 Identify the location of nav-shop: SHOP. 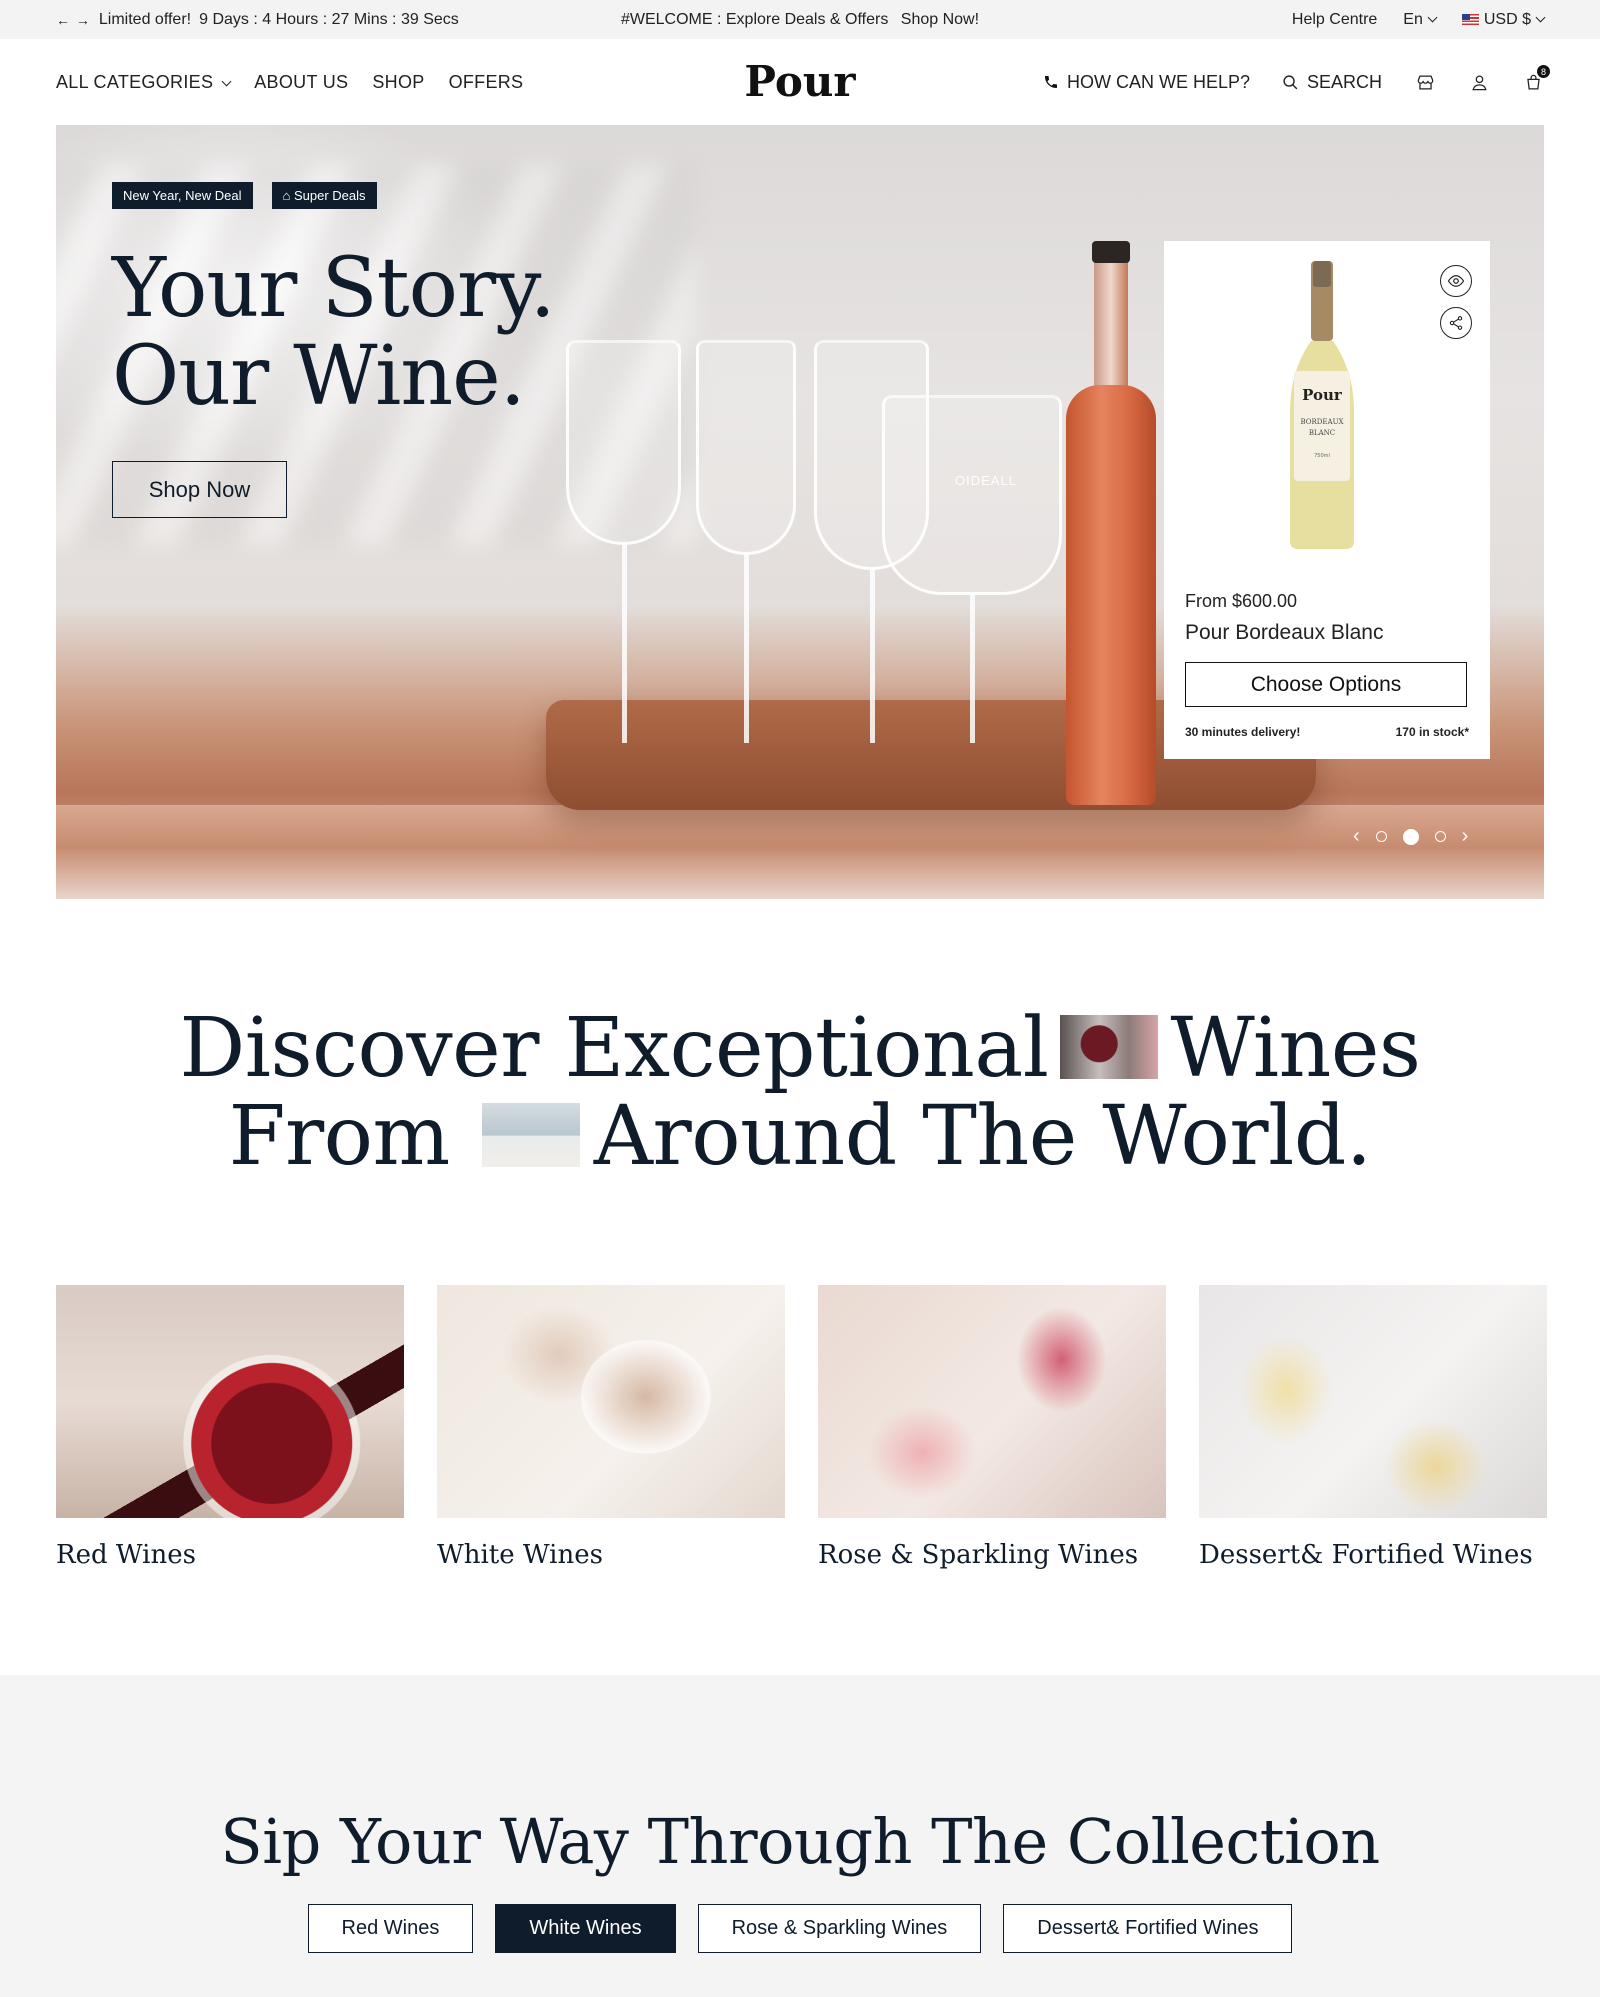
(398, 82).